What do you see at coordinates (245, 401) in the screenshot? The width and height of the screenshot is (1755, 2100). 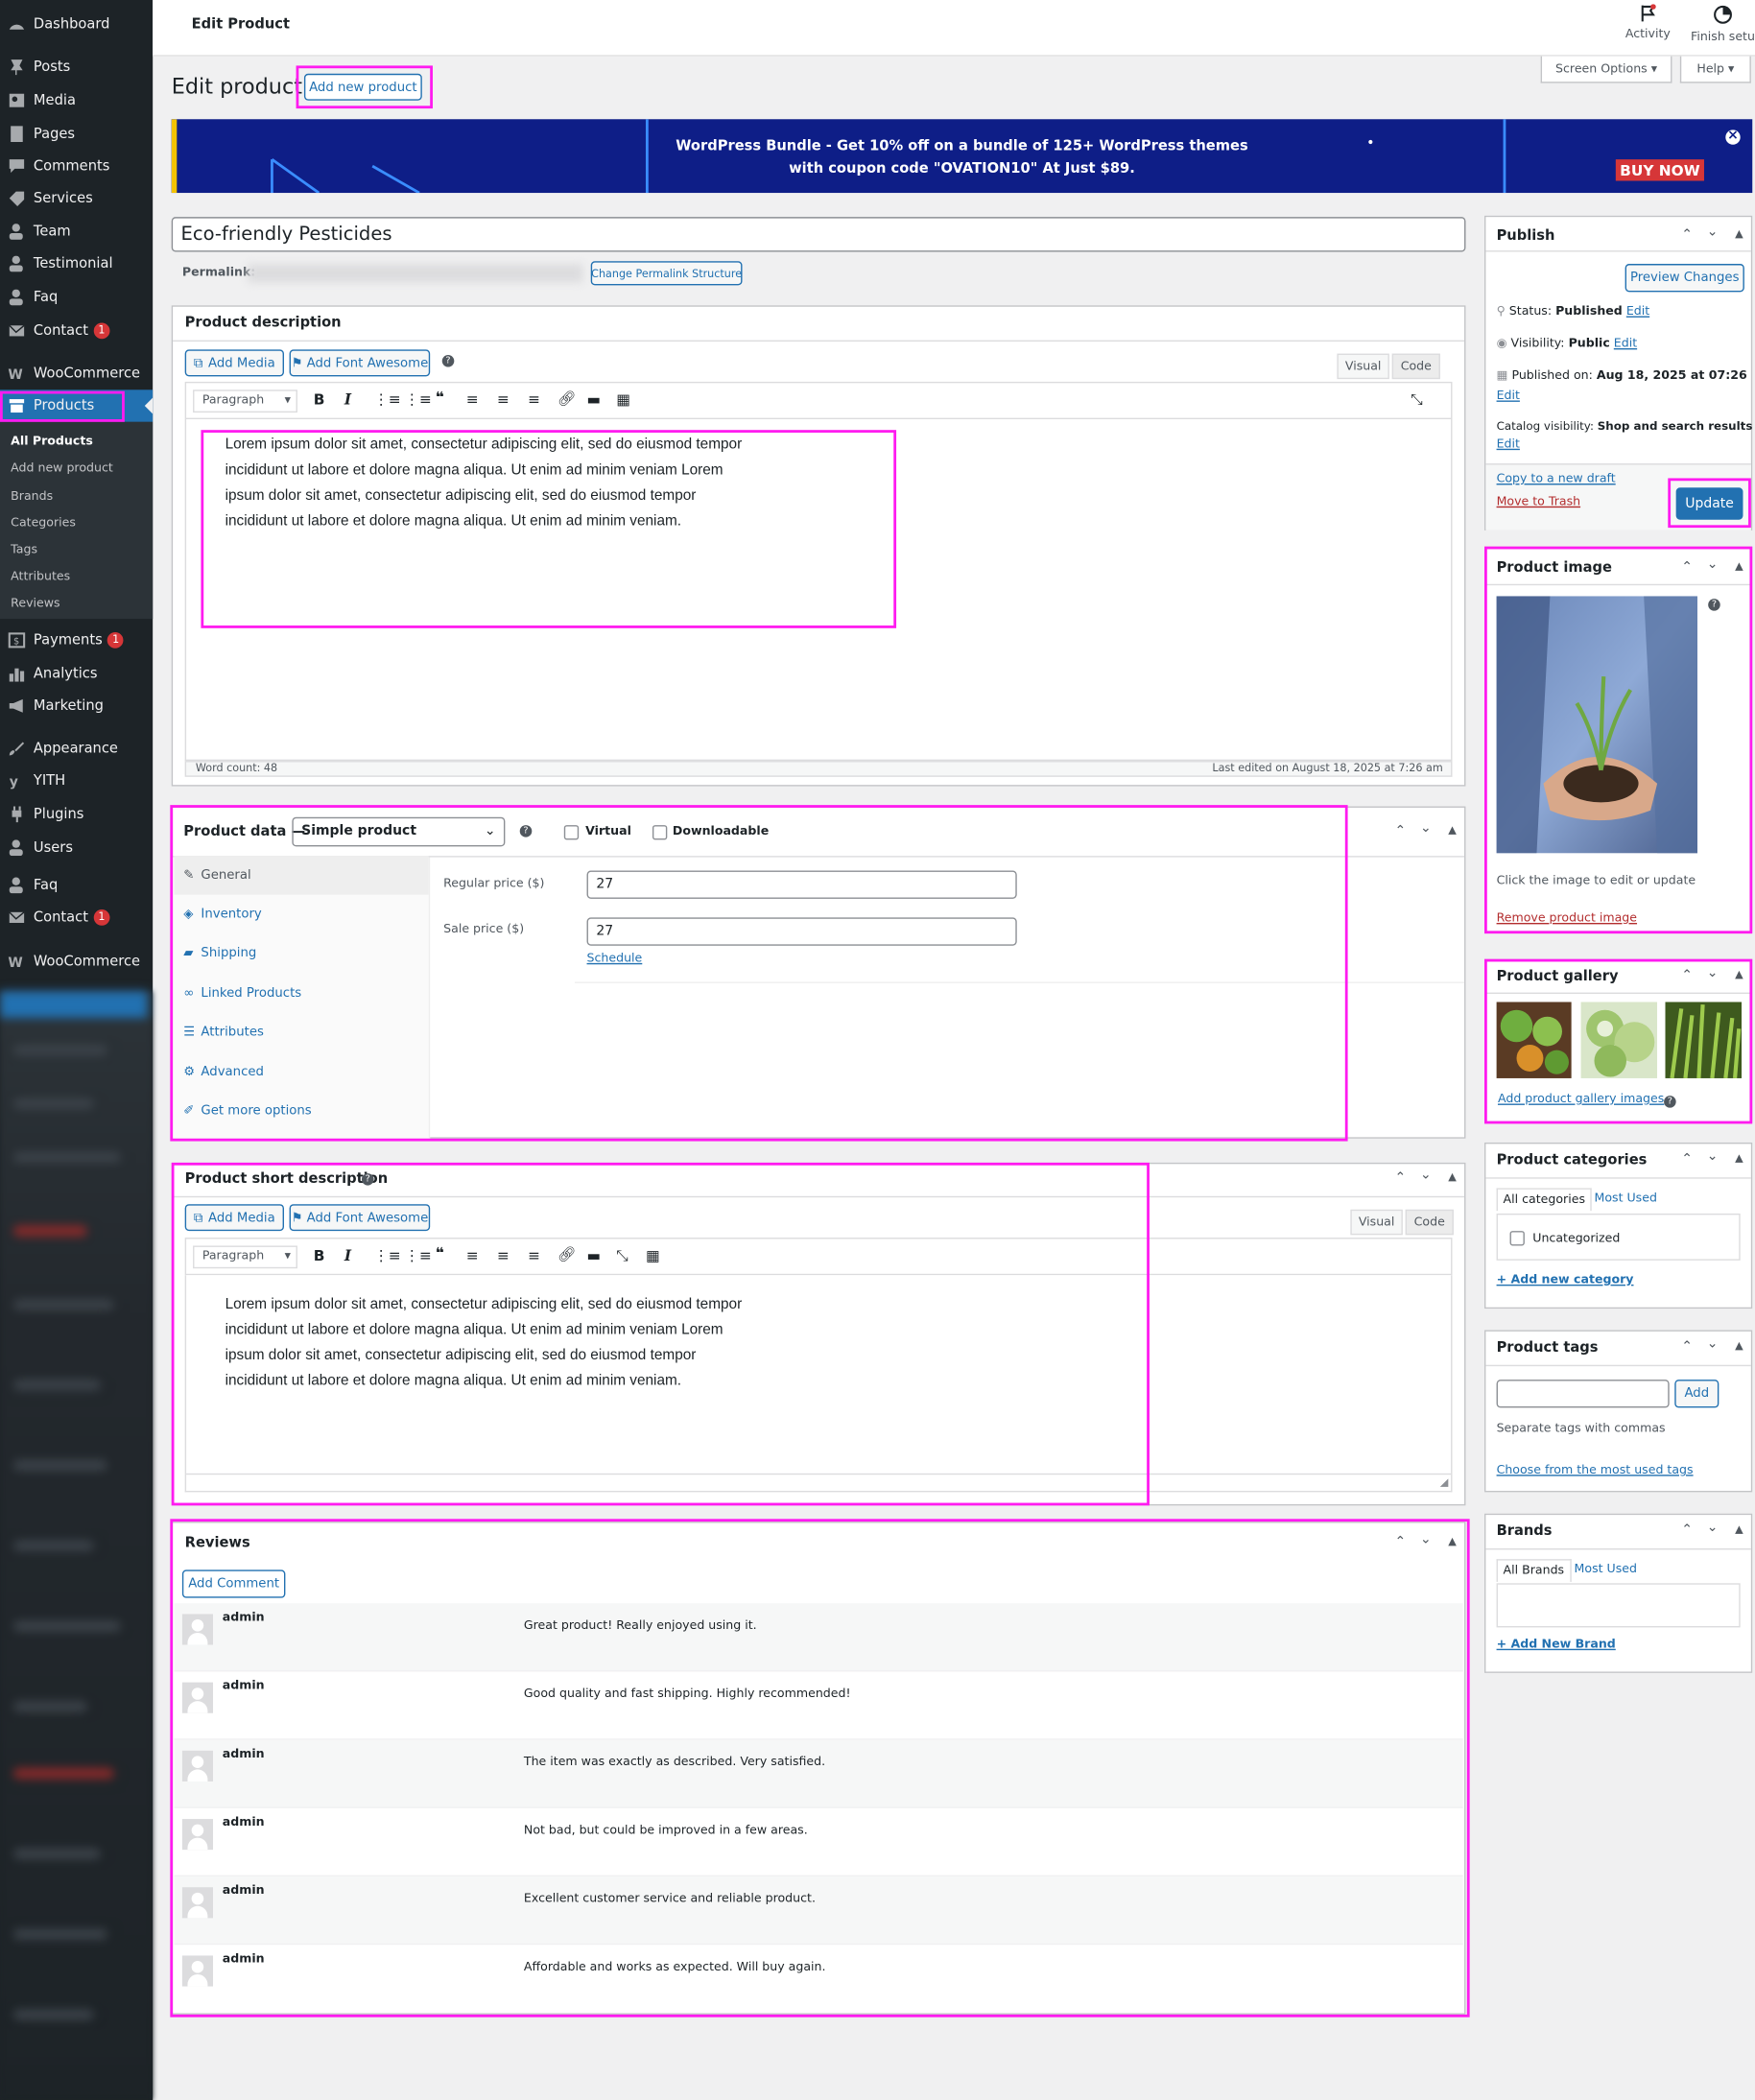 I see `format-select: Paragraph ▾` at bounding box center [245, 401].